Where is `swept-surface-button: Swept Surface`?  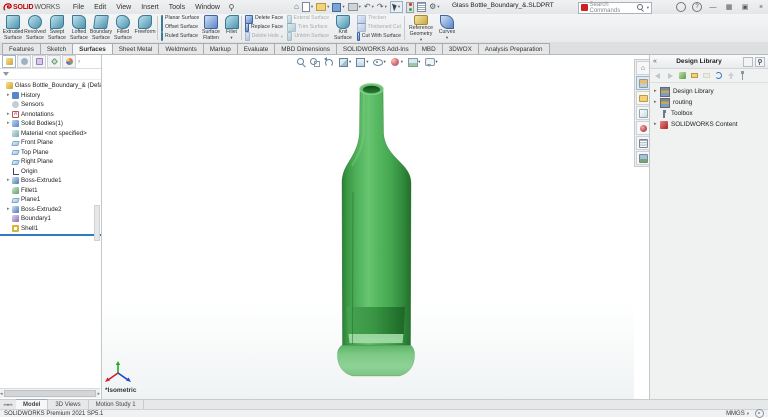 swept-surface-button: Swept Surface is located at coordinates (57, 28).